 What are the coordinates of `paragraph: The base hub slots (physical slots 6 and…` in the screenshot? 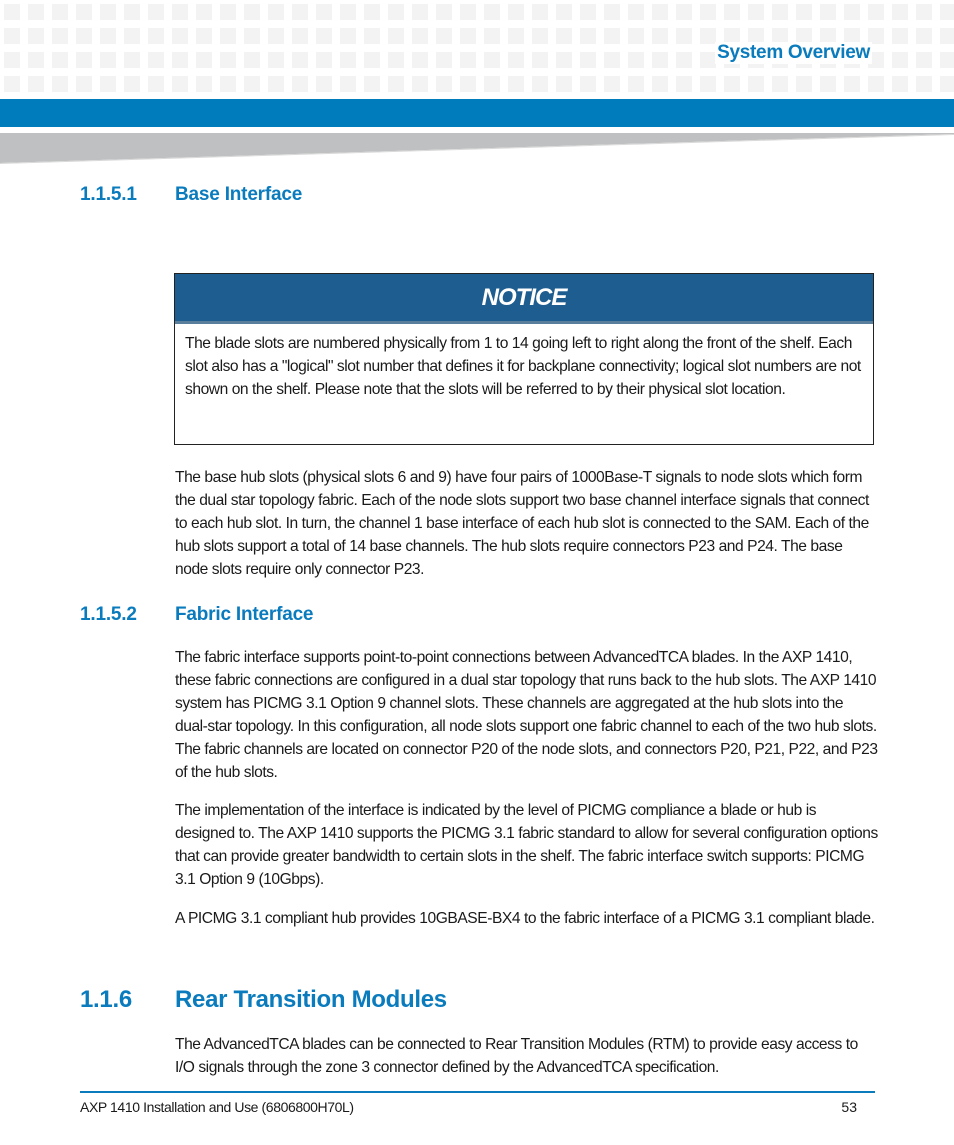 It's located at (522, 523).